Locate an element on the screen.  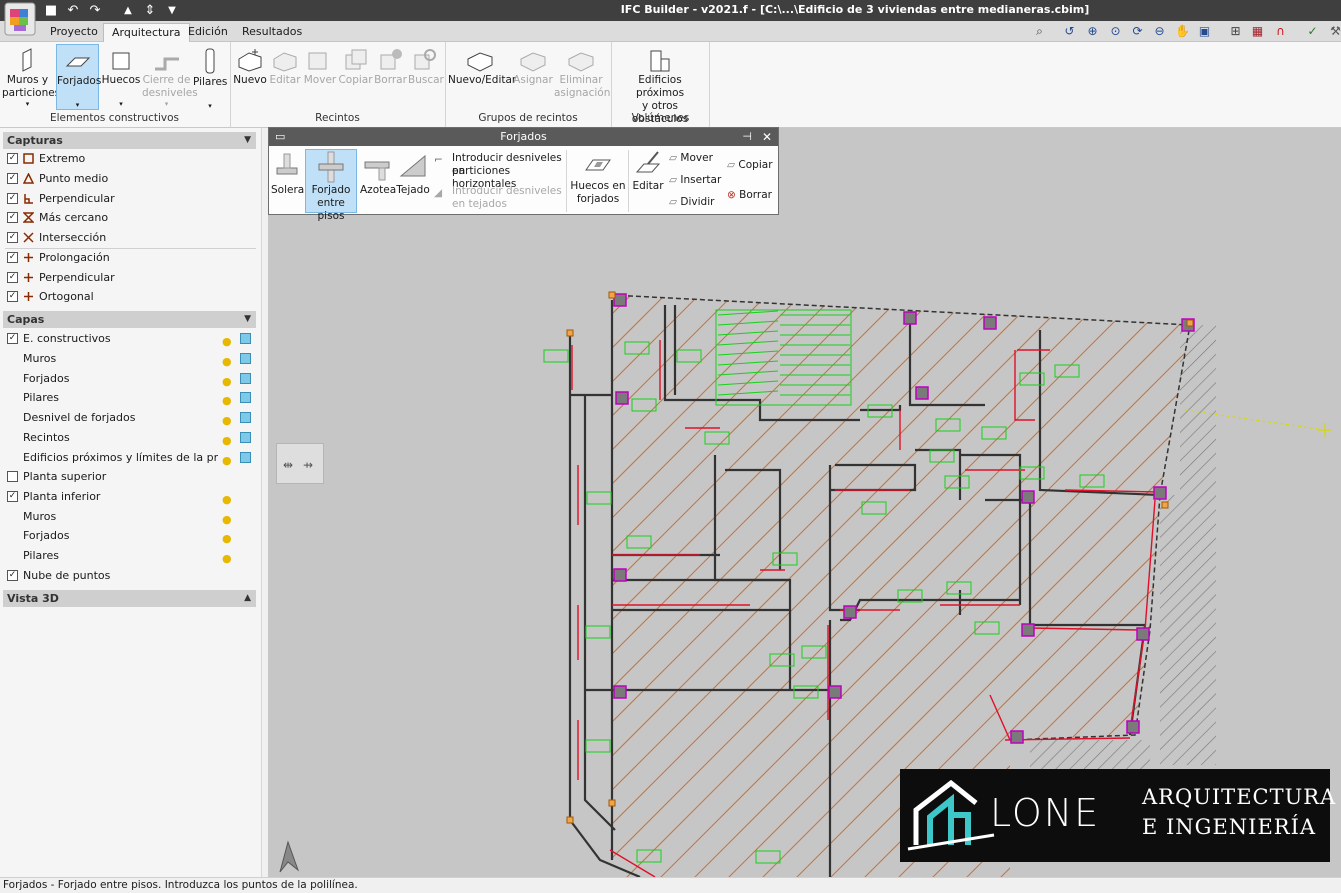
capturas-header: Capturas ▼ is located at coordinates (129, 140).